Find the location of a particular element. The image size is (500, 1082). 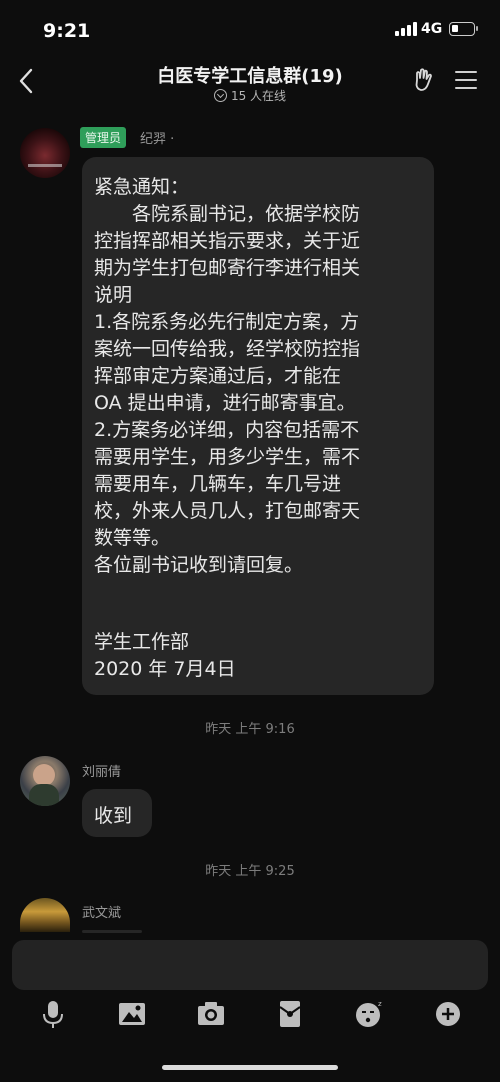

microphone-icon is located at coordinates (53, 1014).